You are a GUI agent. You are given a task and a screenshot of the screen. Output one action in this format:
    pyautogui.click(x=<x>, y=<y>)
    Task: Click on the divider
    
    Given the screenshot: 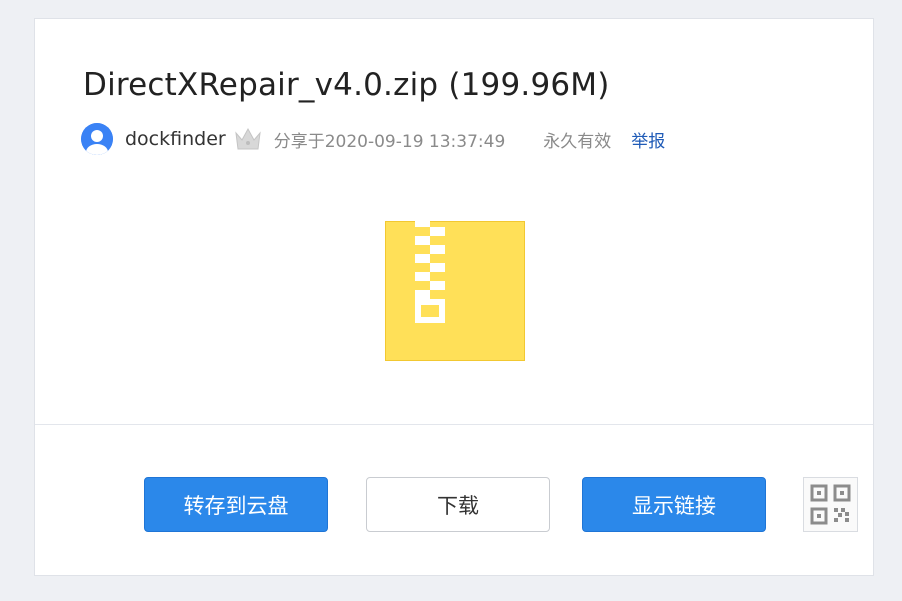 What is the action you would take?
    pyautogui.click(x=454, y=424)
    